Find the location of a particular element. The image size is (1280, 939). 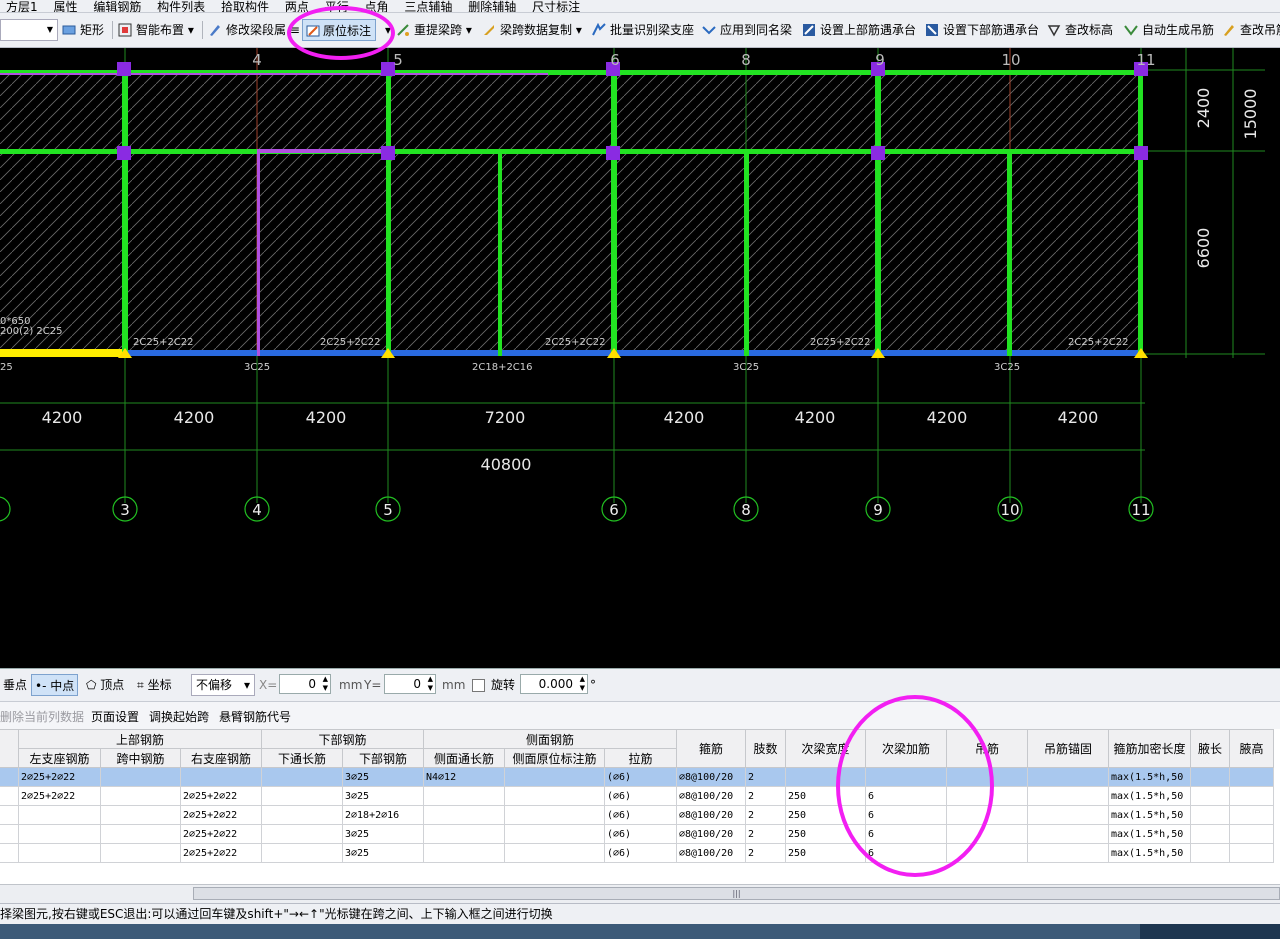

two-points-button: 两点 is located at coordinates (297, 6).